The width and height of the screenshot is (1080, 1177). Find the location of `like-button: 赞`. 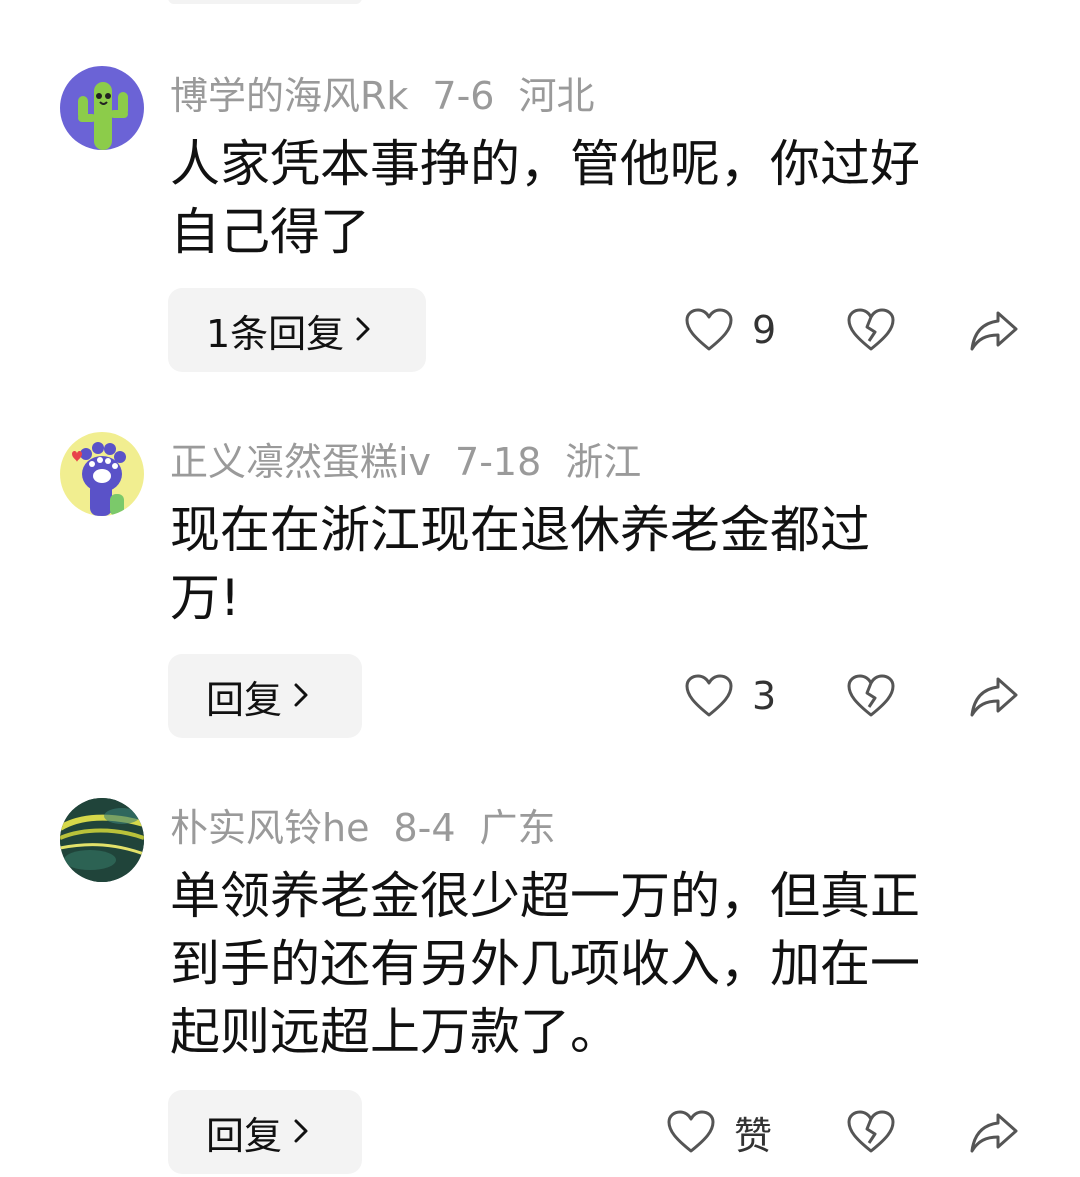

like-button: 赞 is located at coordinates (719, 1132).